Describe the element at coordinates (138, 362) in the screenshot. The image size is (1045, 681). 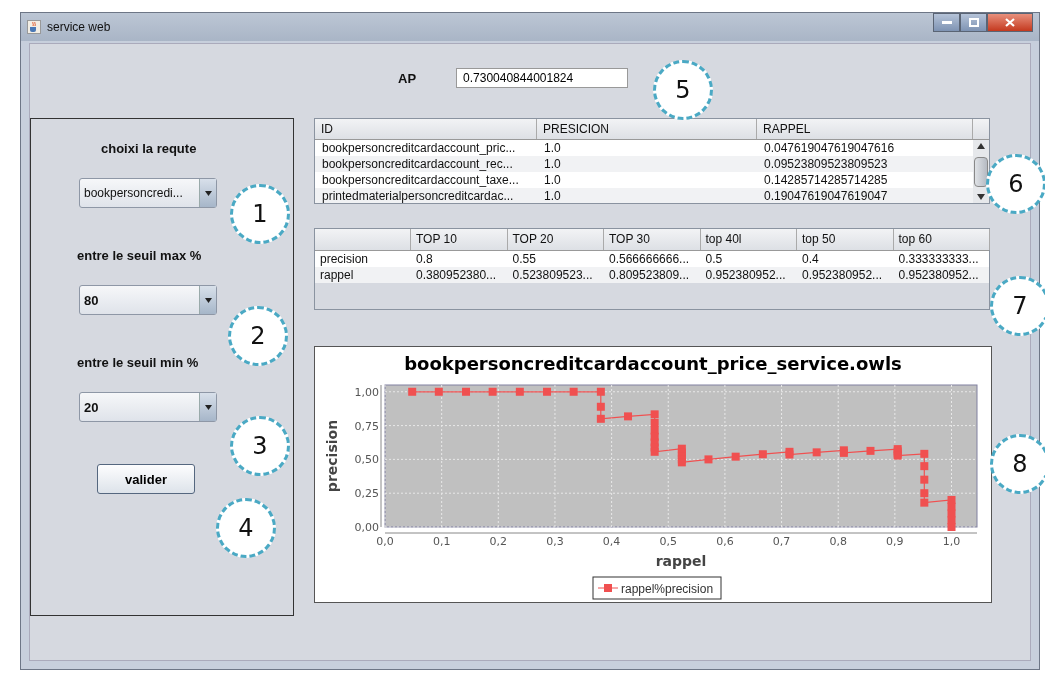
I see `field-label: entre le seuil min %` at that location.